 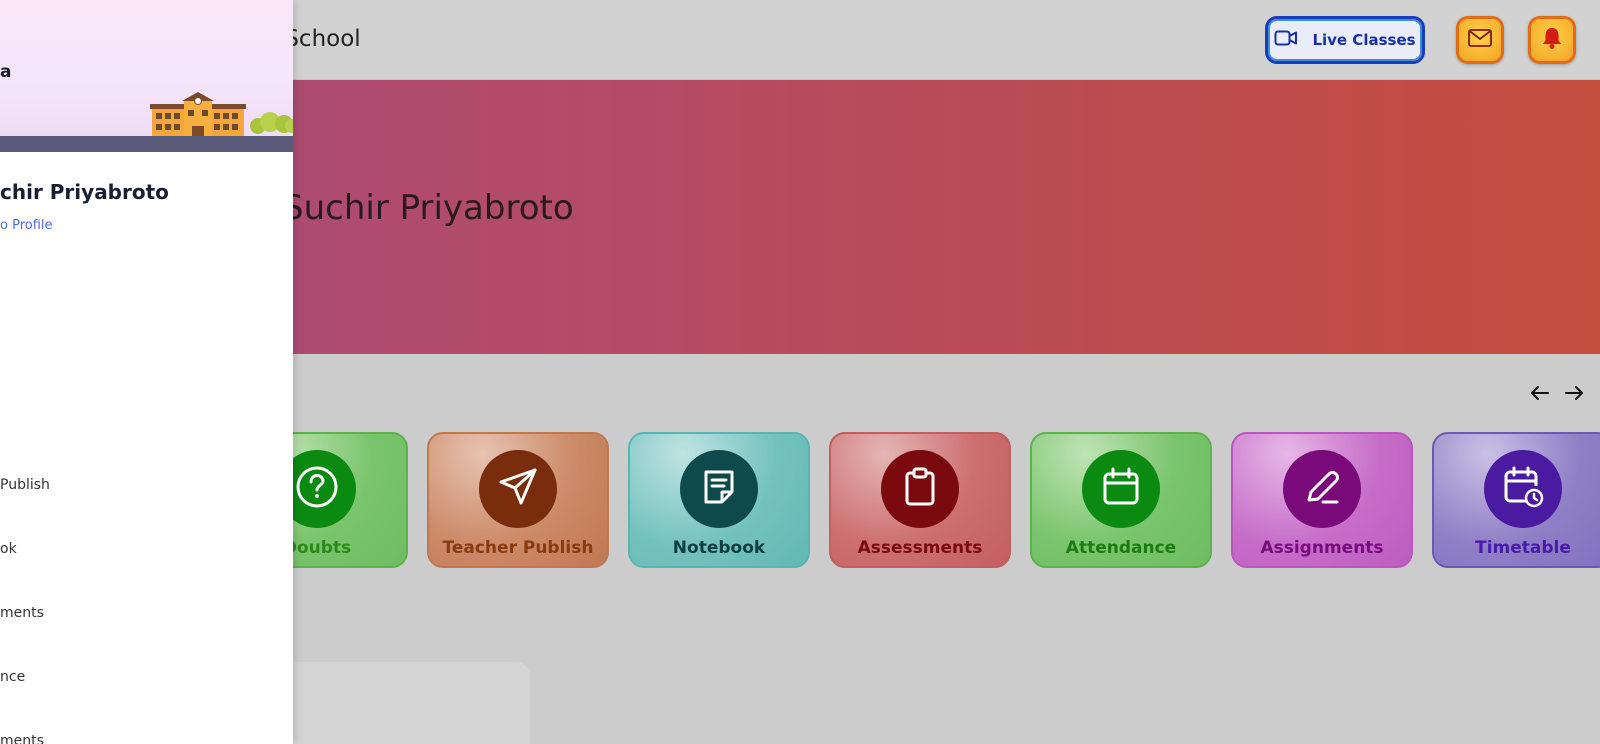 I want to click on card-notebook: Notebook, so click(x=719, y=500).